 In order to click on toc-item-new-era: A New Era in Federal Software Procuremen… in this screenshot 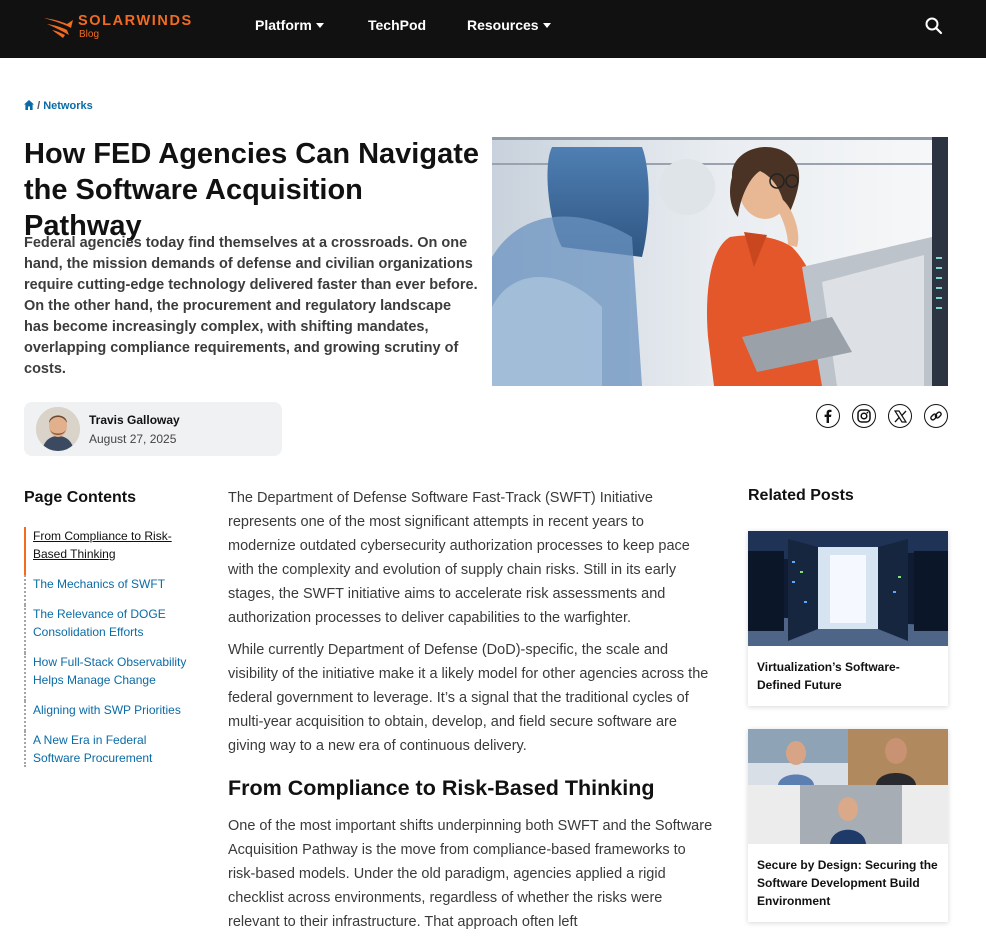, I will do `click(109, 749)`.